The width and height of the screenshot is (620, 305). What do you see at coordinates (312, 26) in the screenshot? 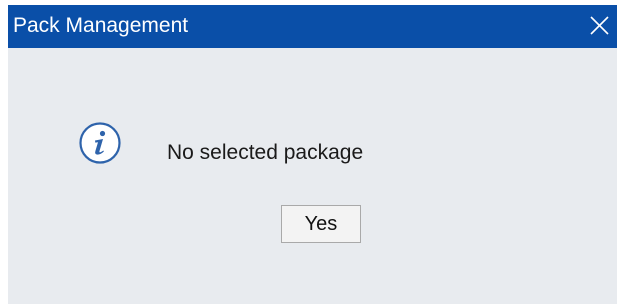
I see `dialog-titlebar: Pack Management` at bounding box center [312, 26].